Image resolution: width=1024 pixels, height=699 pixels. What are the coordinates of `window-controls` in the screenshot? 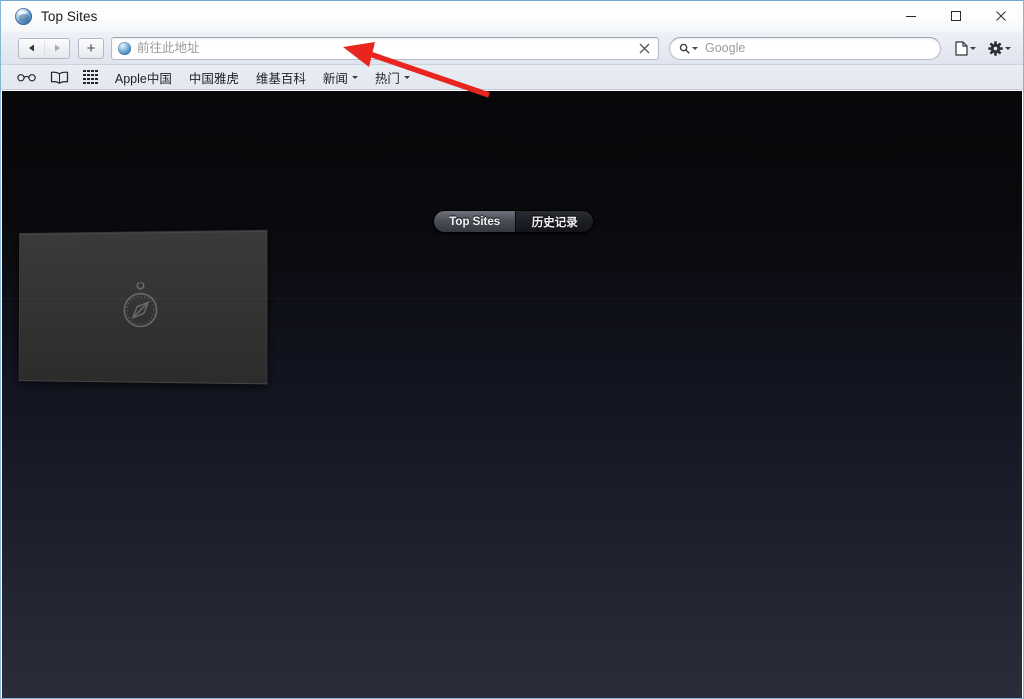 It's located at (955, 16).